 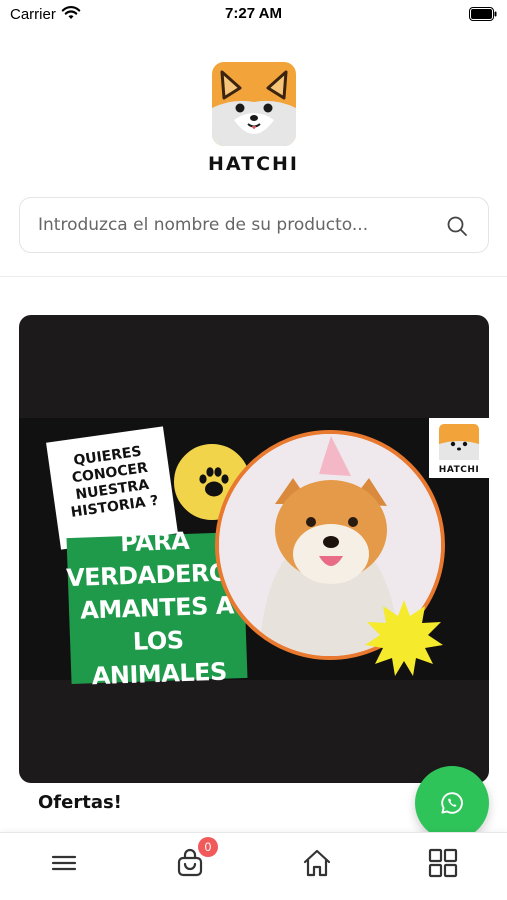 What do you see at coordinates (253, 276) in the screenshot?
I see `divider` at bounding box center [253, 276].